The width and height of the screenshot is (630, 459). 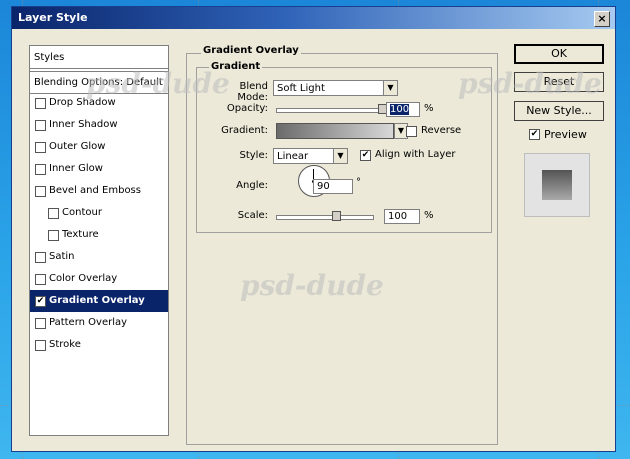 What do you see at coordinates (62, 256) in the screenshot?
I see `effect-label: Satin` at bounding box center [62, 256].